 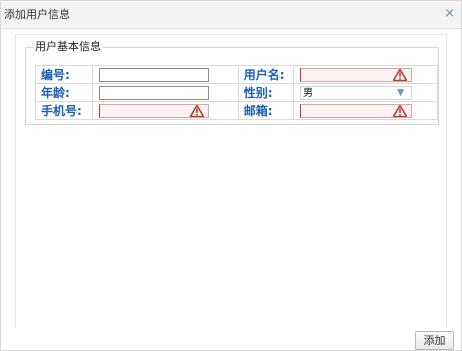 I want to click on group-legend: 用户基本信息, so click(x=68, y=46).